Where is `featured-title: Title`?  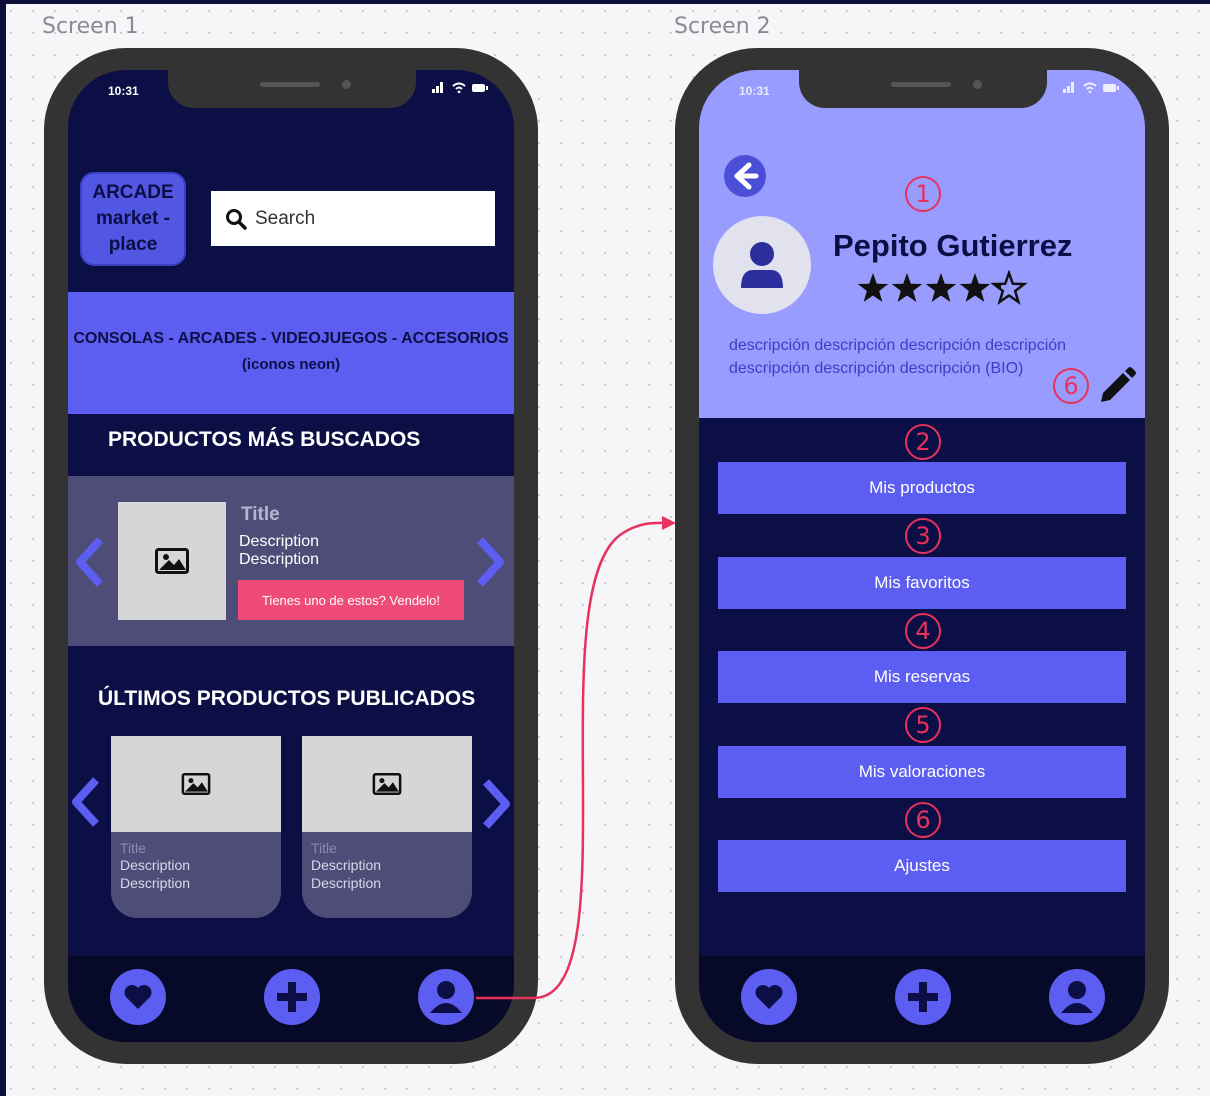 featured-title: Title is located at coordinates (260, 514).